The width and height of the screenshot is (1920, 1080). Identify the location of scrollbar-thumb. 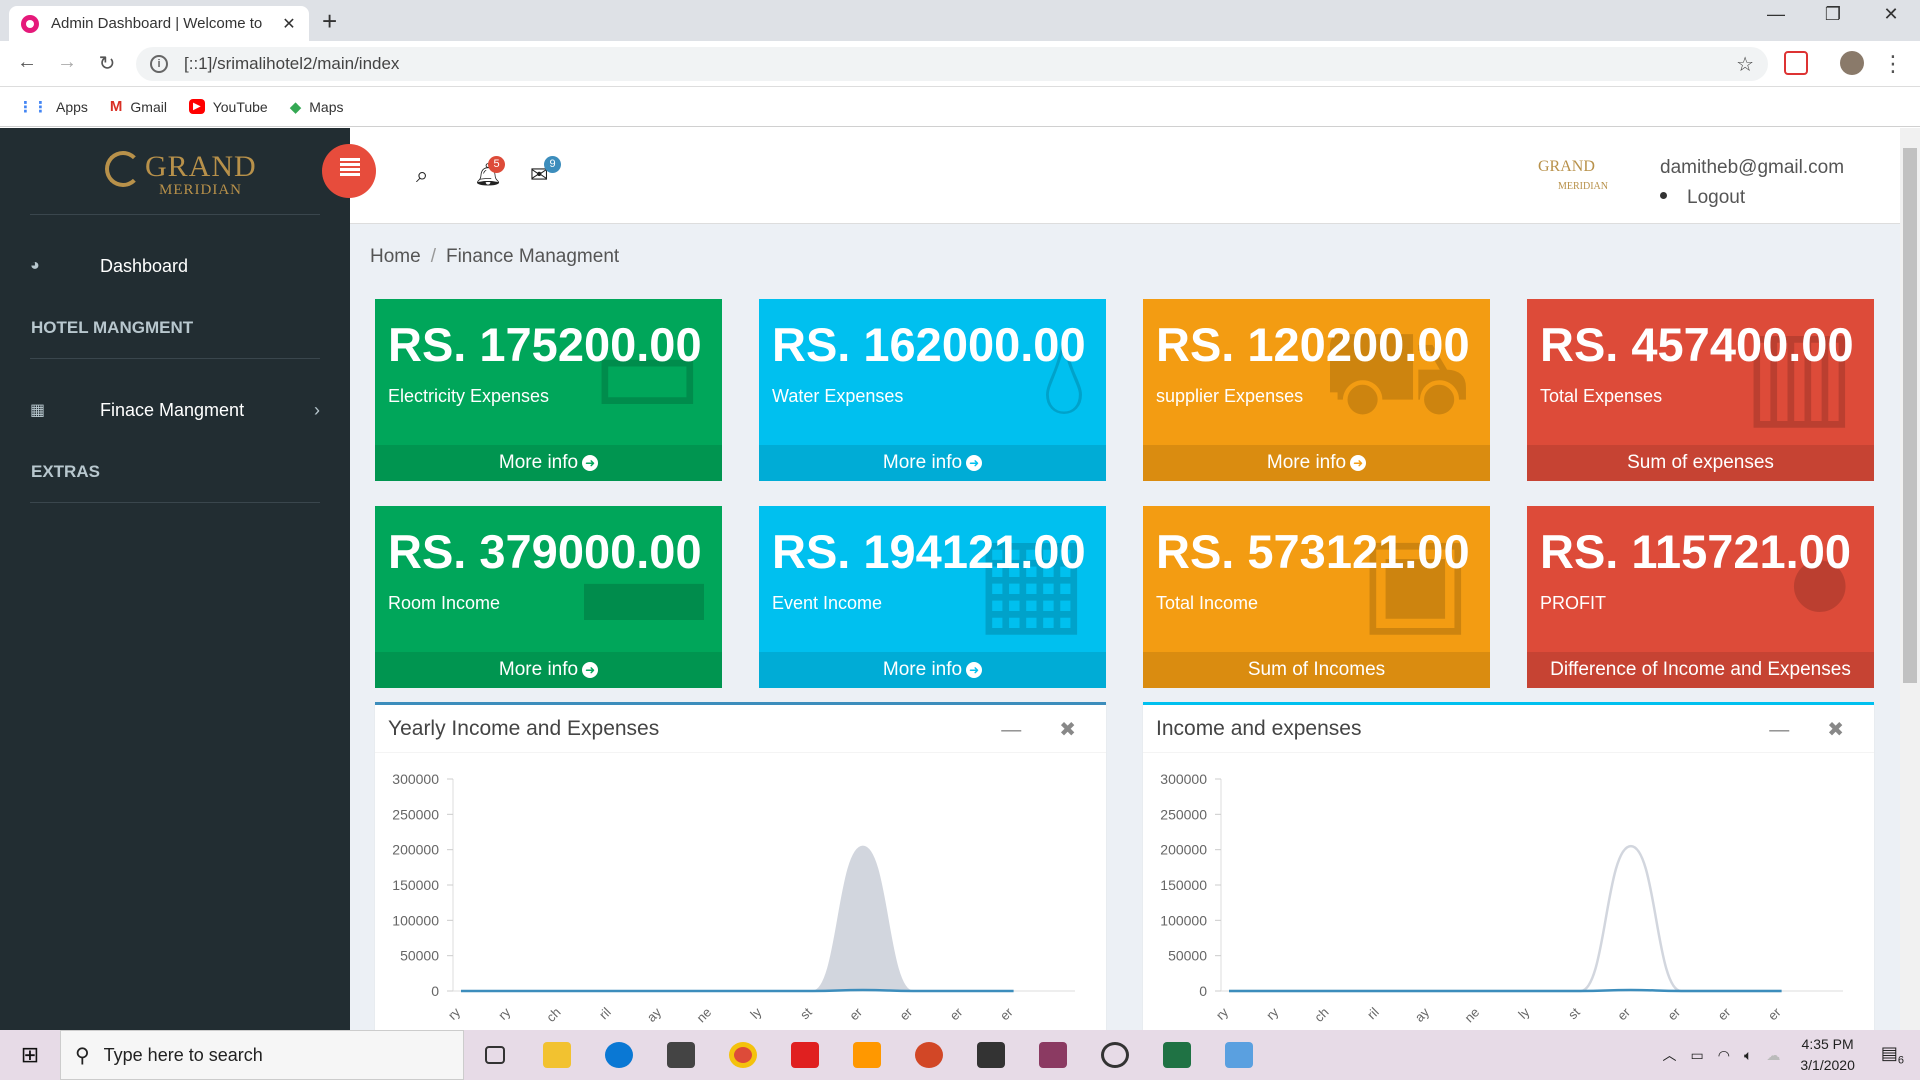
(1910, 415).